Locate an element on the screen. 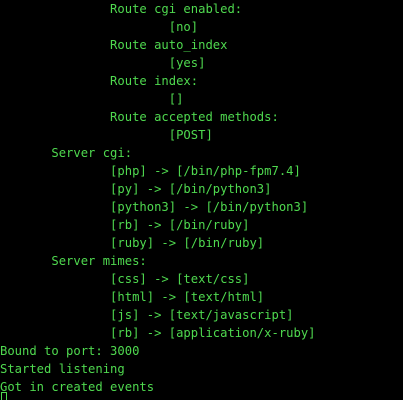 The image size is (403, 400). terminal-line: [ruby] -> [/bin/ruby] is located at coordinates (132, 243).